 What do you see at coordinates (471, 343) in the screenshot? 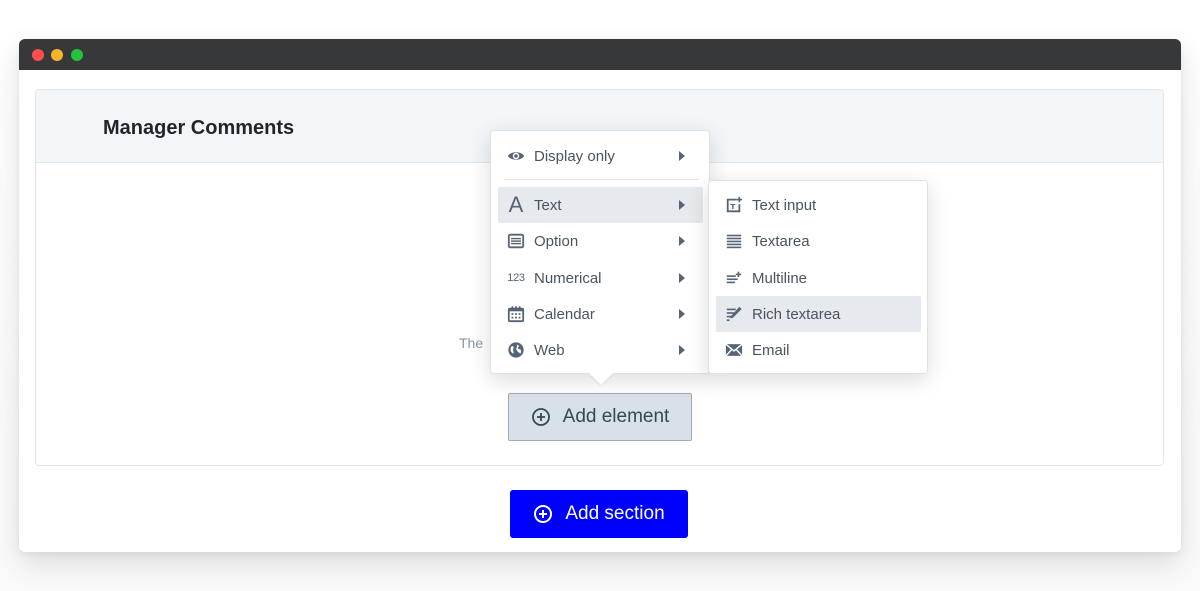
I see `empty-section-text: The` at bounding box center [471, 343].